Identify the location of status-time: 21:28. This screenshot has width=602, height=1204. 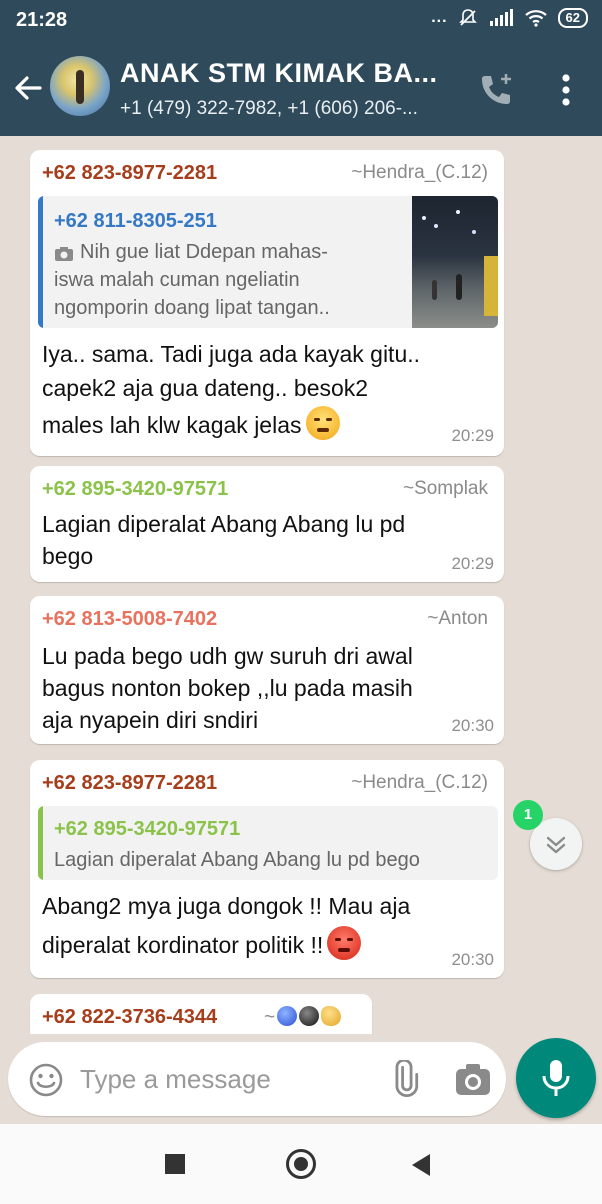
(42, 20).